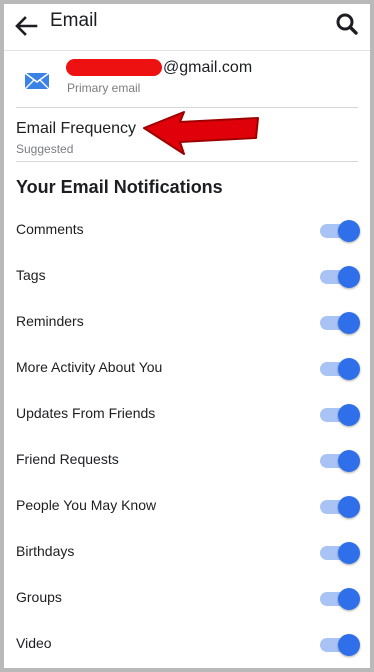 The image size is (374, 672). I want to click on notification-label: Updates From Friends, so click(86, 413).